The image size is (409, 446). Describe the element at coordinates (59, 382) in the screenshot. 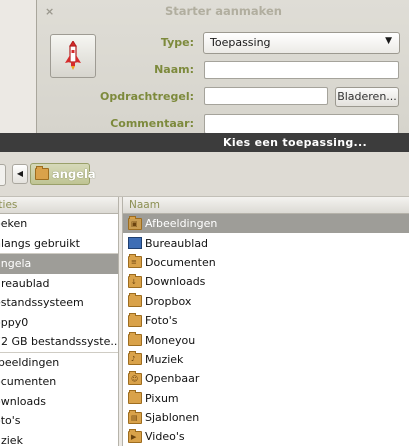

I see `sidebar-place-item: ocumenten` at that location.